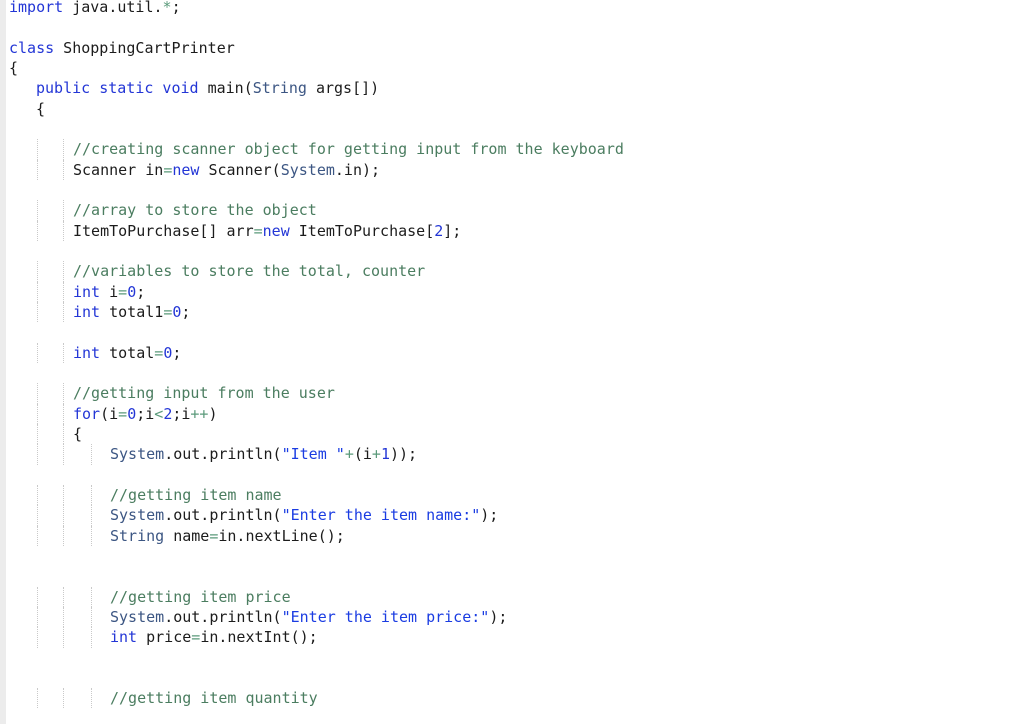 The width and height of the screenshot is (1024, 724). What do you see at coordinates (512, 271) in the screenshot?
I see `code-line: //variables to store the total, counter` at bounding box center [512, 271].